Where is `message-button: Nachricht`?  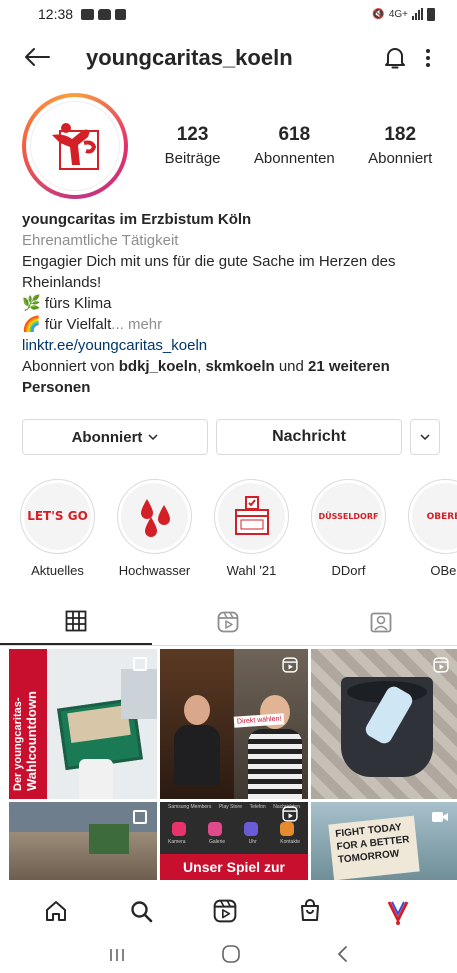
message-button: Nachricht is located at coordinates (309, 437).